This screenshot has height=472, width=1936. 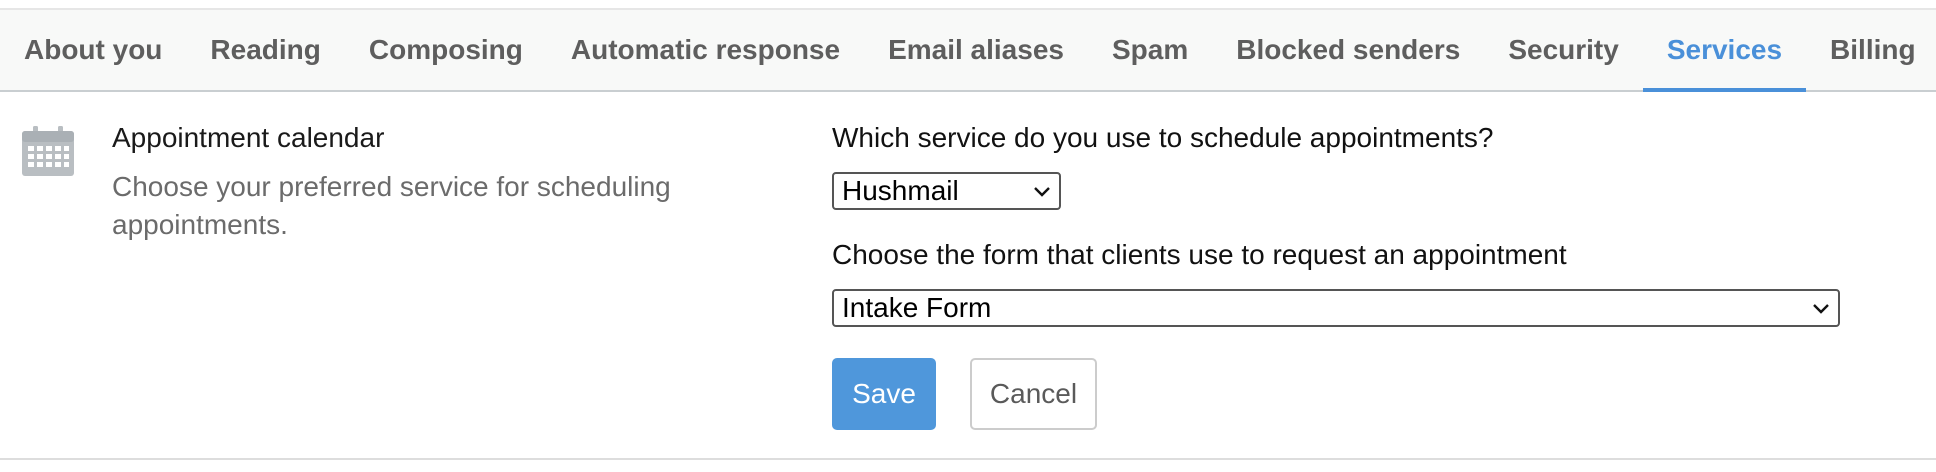 I want to click on tab-reading: Reading, so click(x=265, y=50).